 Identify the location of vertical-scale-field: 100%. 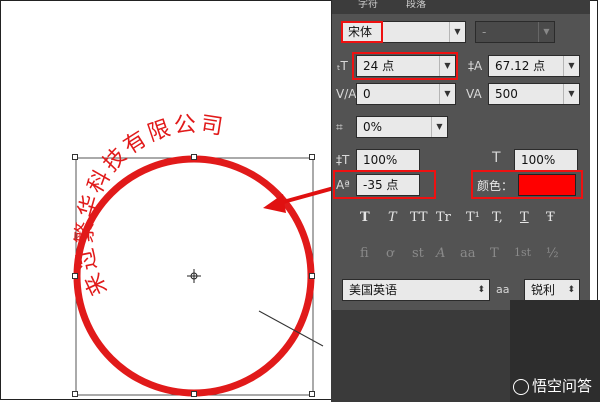
(388, 160).